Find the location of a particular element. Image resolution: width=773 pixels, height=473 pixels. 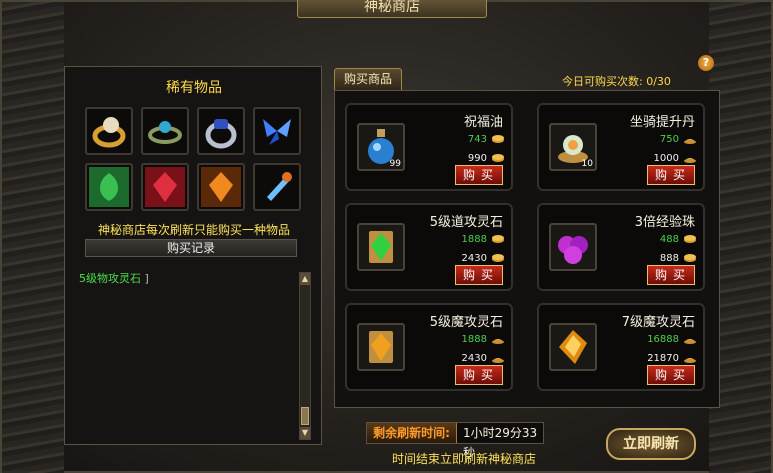

shop-item-card: 5级道攻灵石 1888 2430 购买 is located at coordinates (429, 247).